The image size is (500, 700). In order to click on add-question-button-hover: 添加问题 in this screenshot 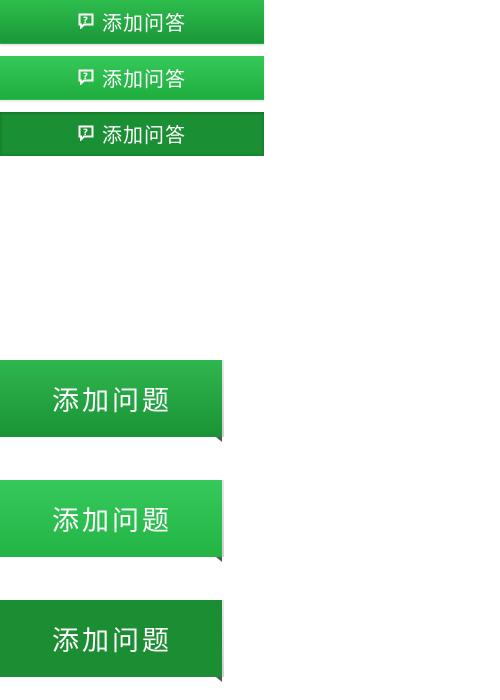, I will do `click(112, 521)`.